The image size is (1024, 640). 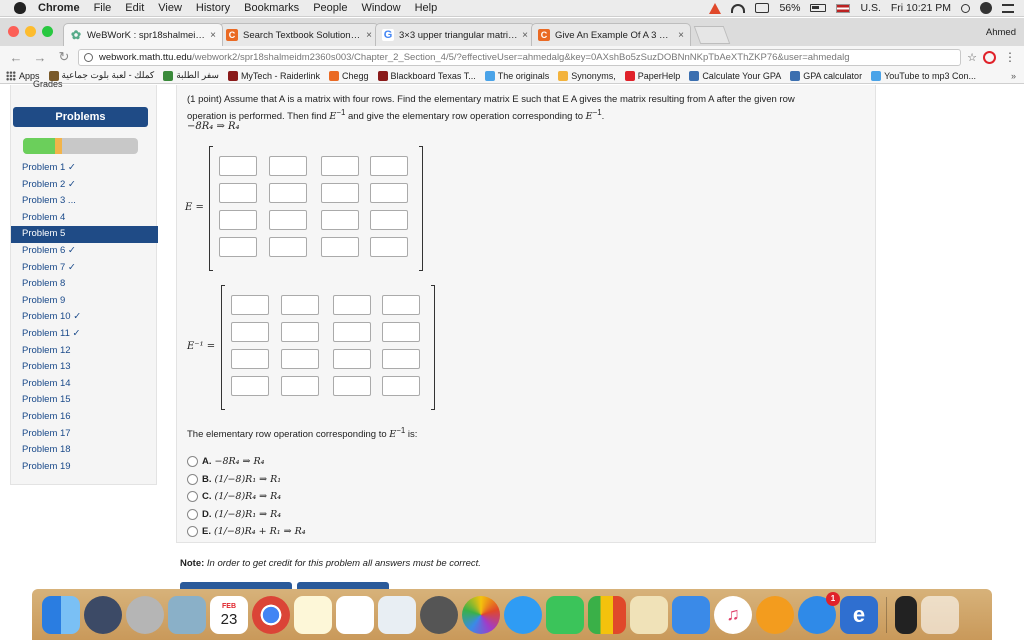 I want to click on mail-stamp-icon, so click(x=187, y=614).